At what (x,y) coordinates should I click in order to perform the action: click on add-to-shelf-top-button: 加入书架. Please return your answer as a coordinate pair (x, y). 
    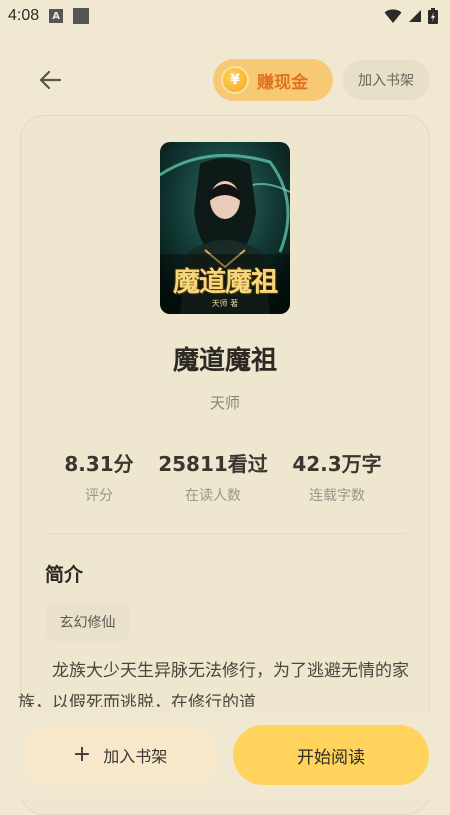
    Looking at the image, I should click on (386, 80).